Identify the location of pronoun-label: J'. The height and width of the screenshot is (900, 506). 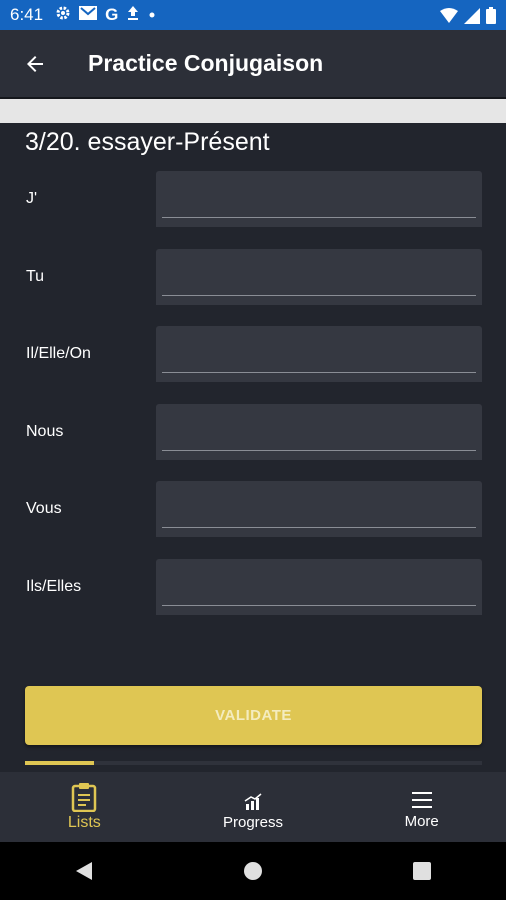
(32, 198).